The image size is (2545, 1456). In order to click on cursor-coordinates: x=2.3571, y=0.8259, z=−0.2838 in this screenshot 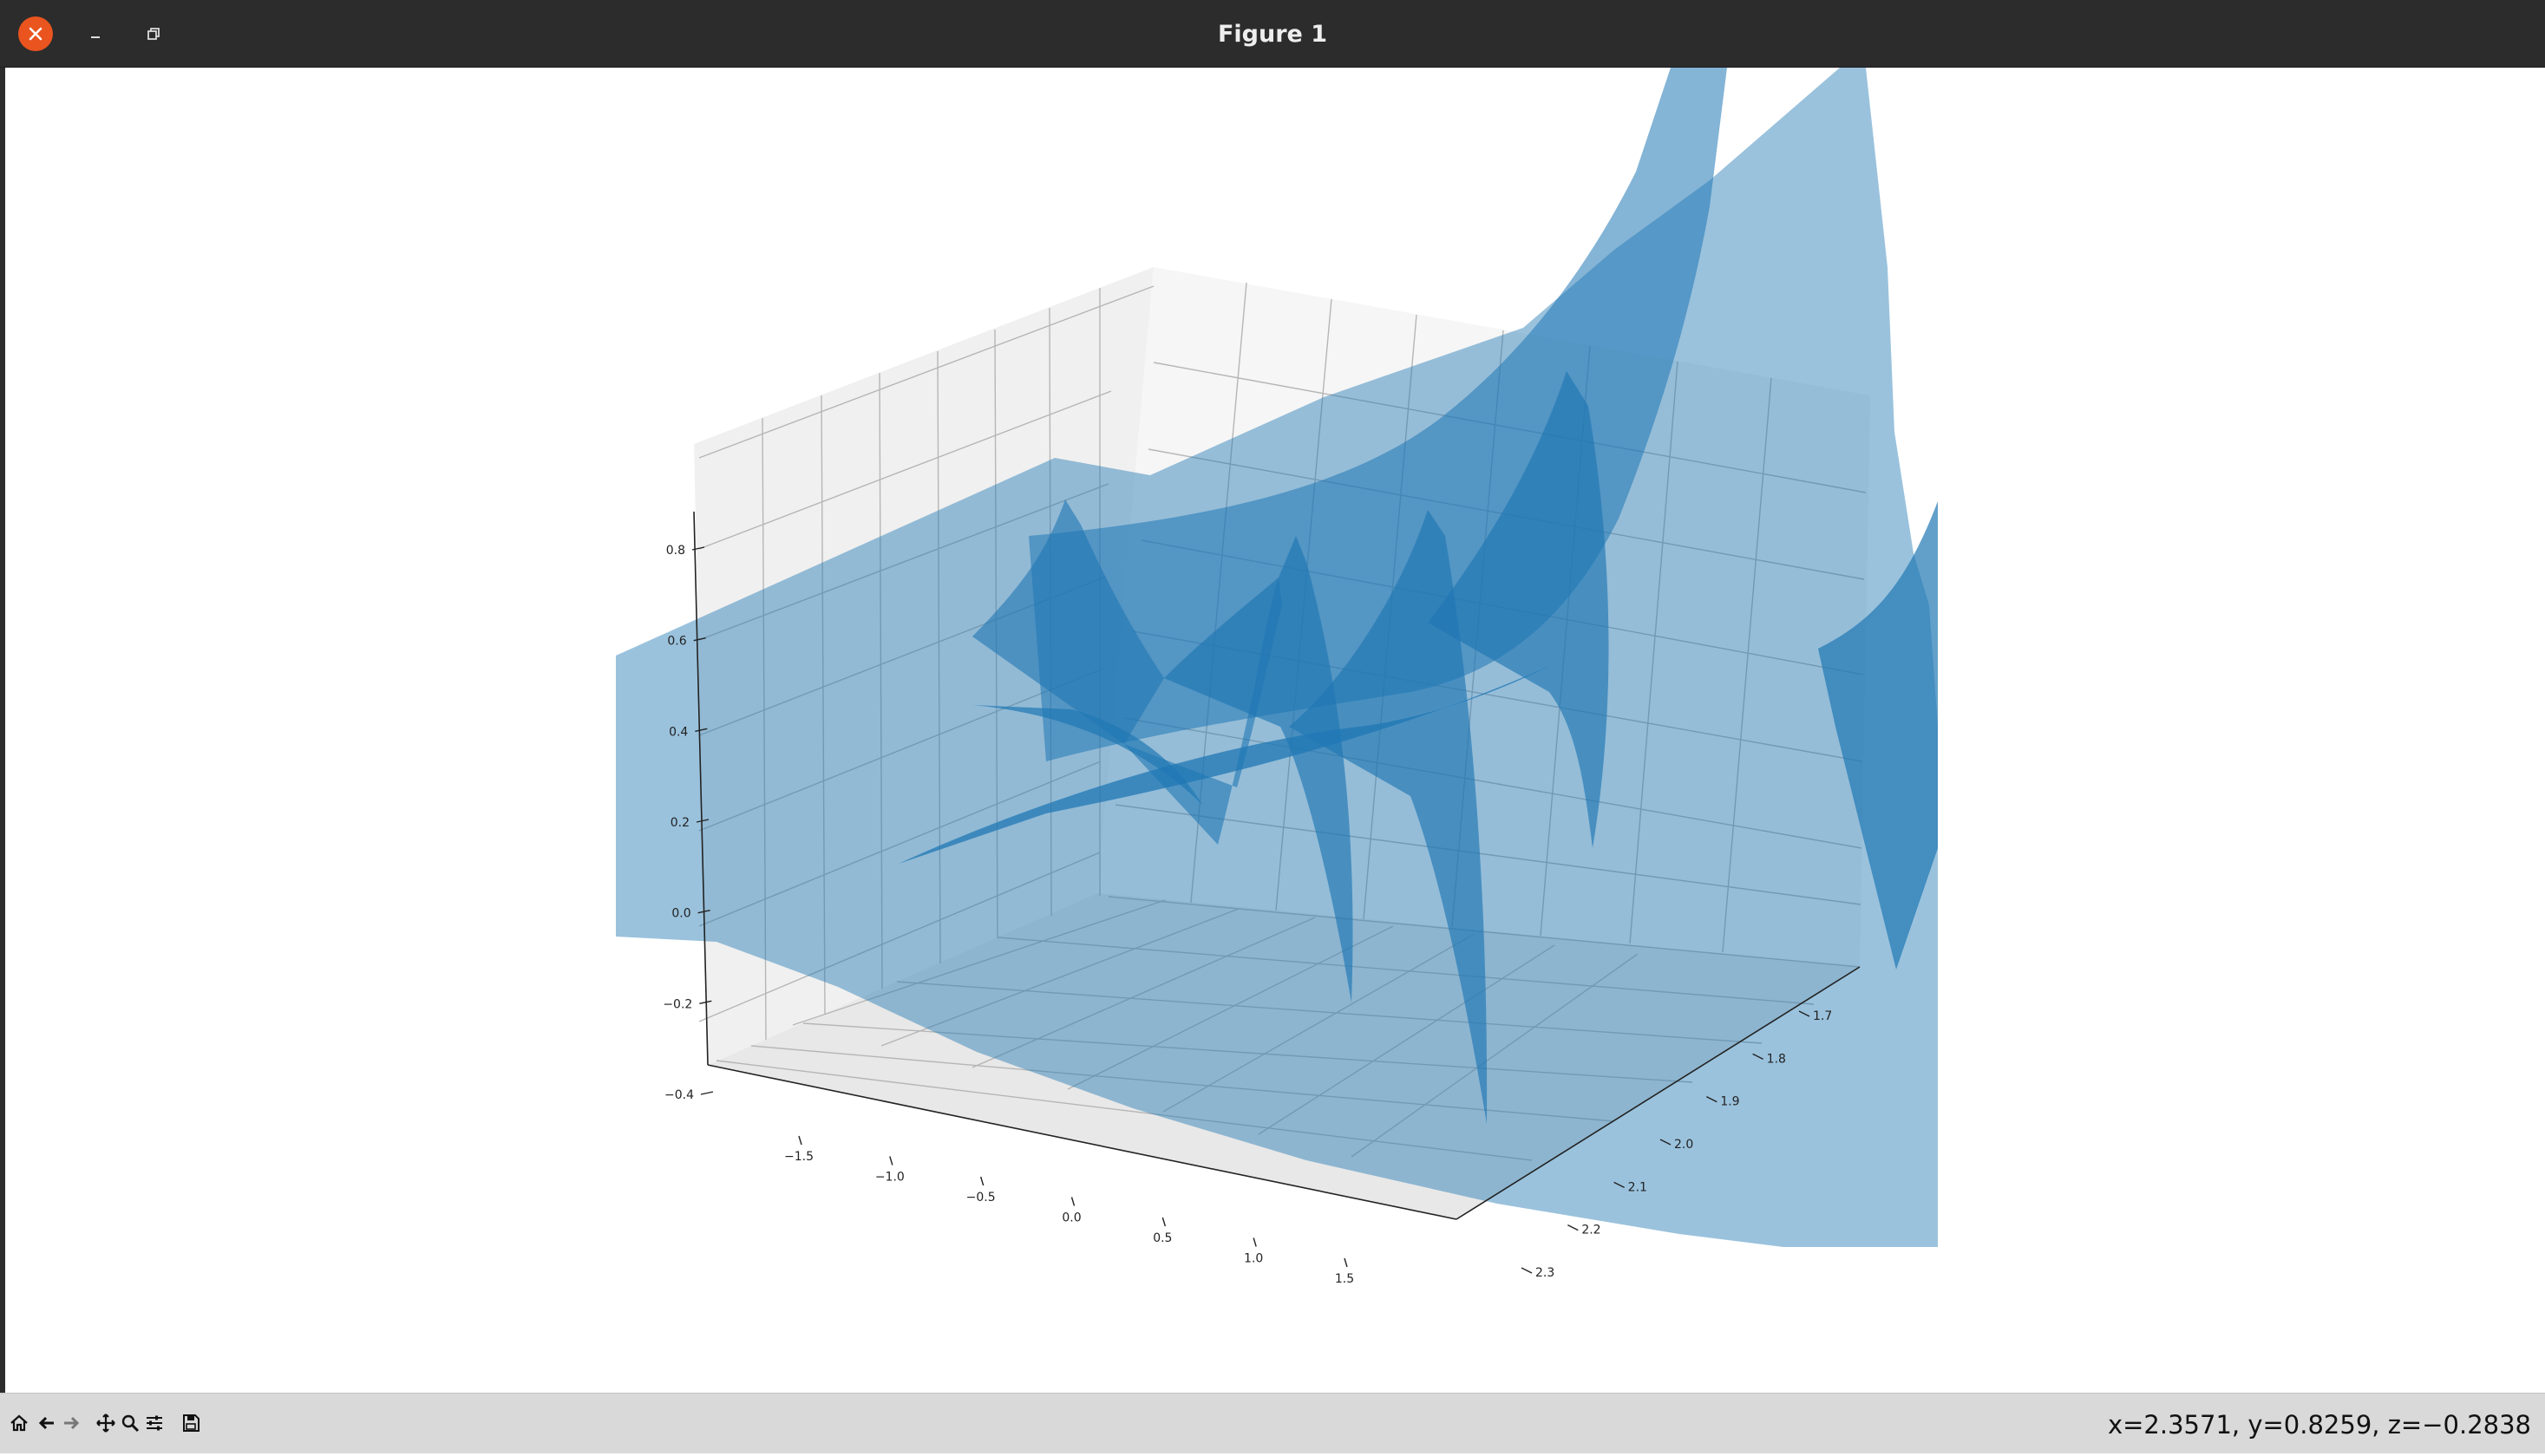, I will do `click(2319, 1425)`.